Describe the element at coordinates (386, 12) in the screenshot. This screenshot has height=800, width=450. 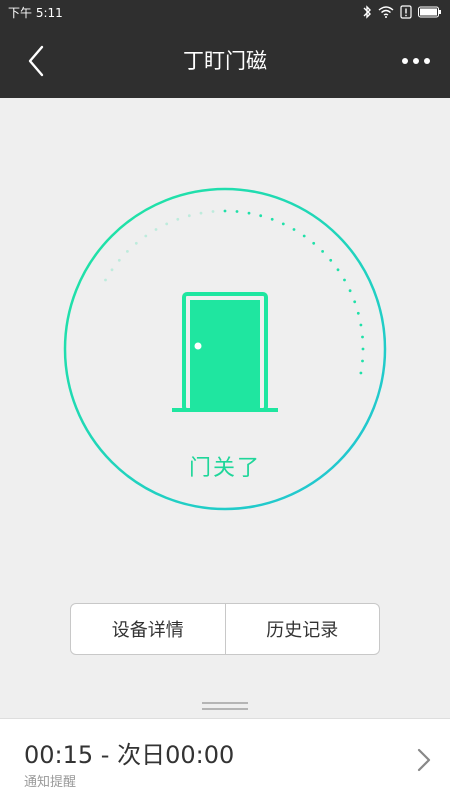
I see `wifi-icon` at that location.